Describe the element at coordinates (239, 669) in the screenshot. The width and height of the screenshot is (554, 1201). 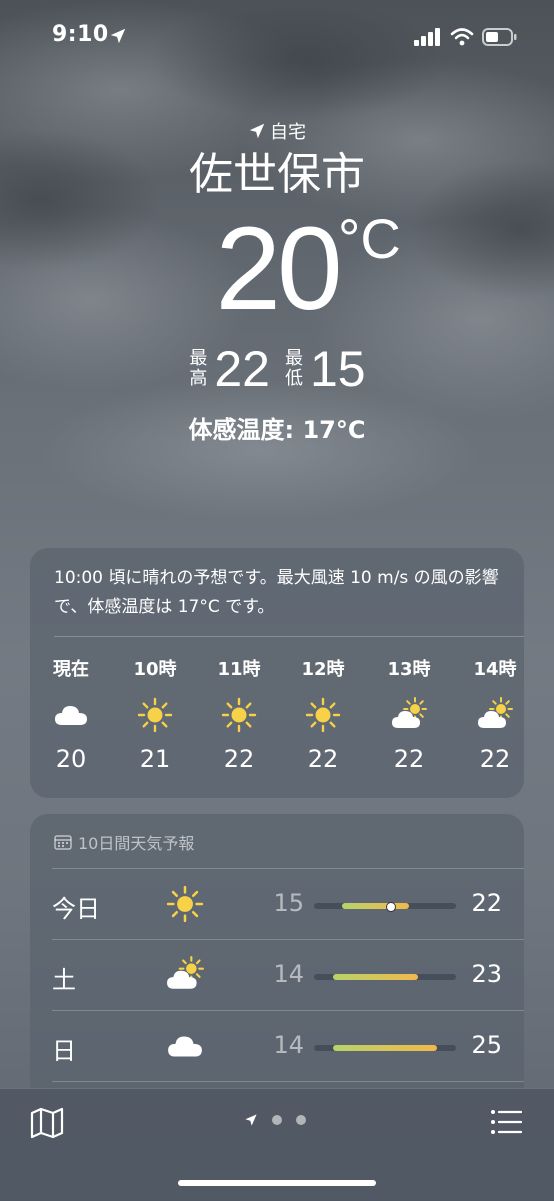
I see `hour-label: 11時` at that location.